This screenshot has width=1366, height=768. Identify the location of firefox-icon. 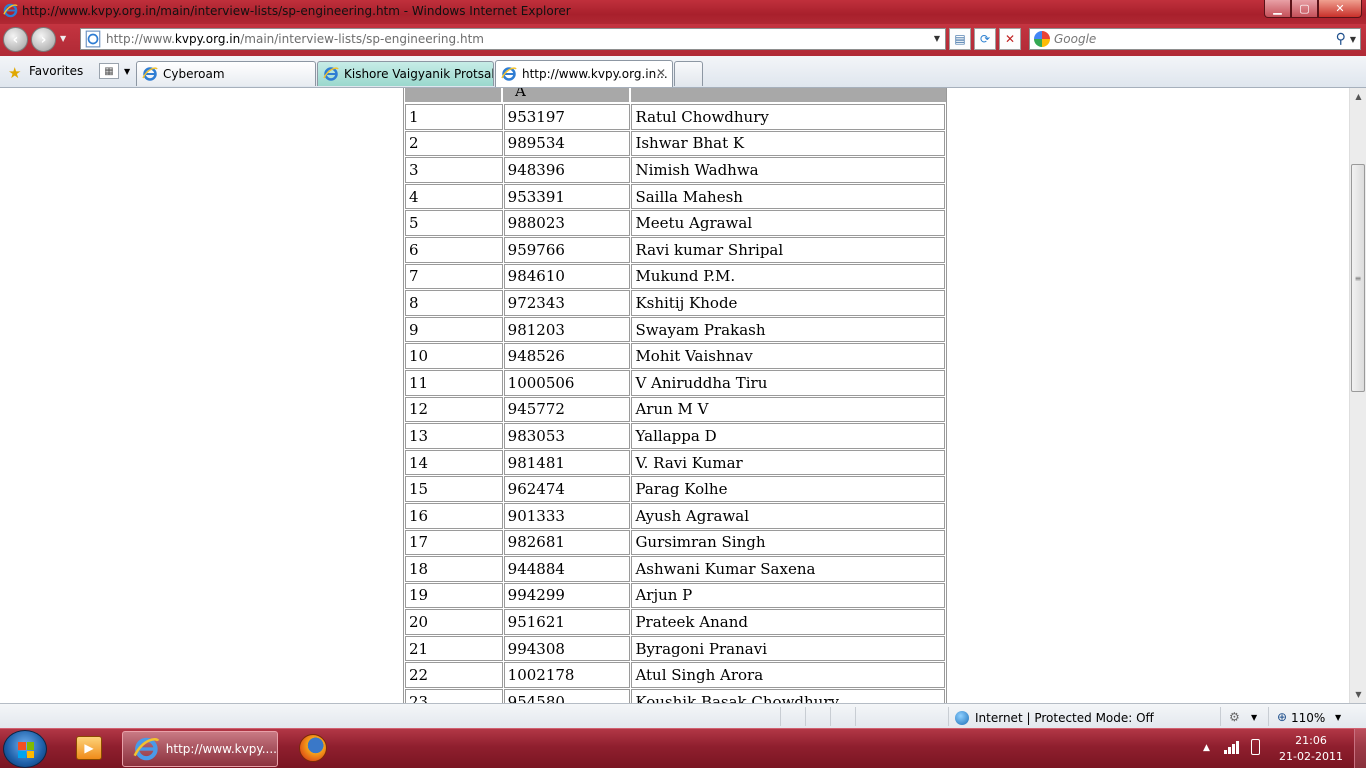
(313, 748).